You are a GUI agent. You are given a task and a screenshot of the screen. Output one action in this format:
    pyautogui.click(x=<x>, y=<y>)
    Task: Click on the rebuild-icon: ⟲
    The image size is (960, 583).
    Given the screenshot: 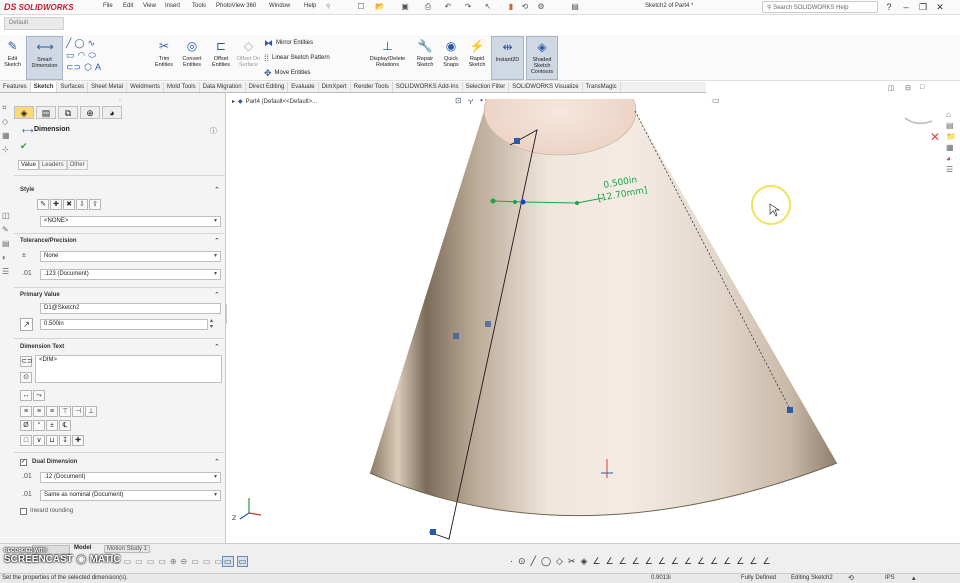 What is the action you would take?
    pyautogui.click(x=525, y=7)
    